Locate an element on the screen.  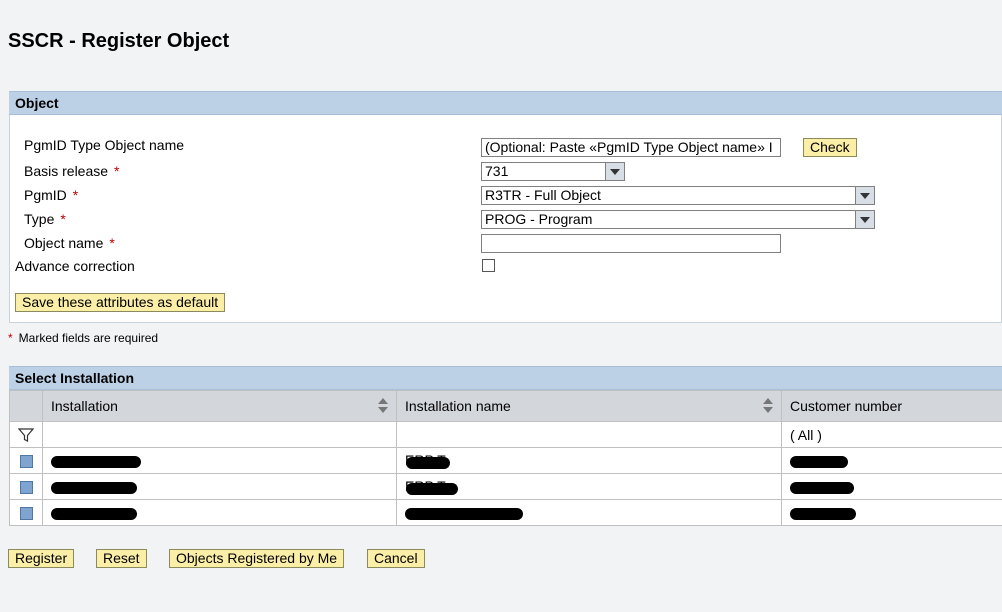
type-select: PROG - Program is located at coordinates (678, 219).